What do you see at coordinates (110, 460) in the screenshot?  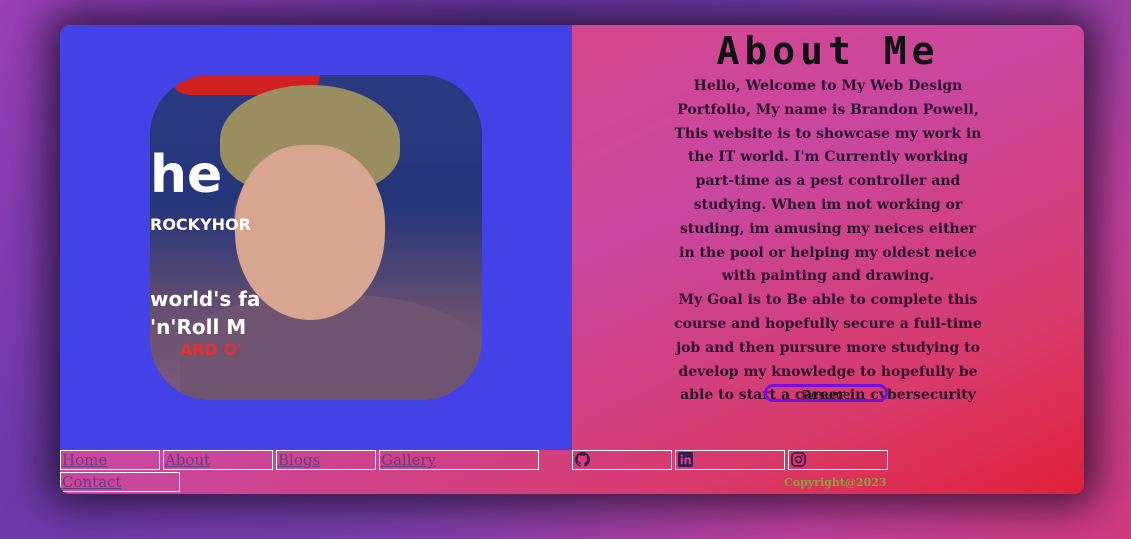 I see `nav-home-link: Home` at bounding box center [110, 460].